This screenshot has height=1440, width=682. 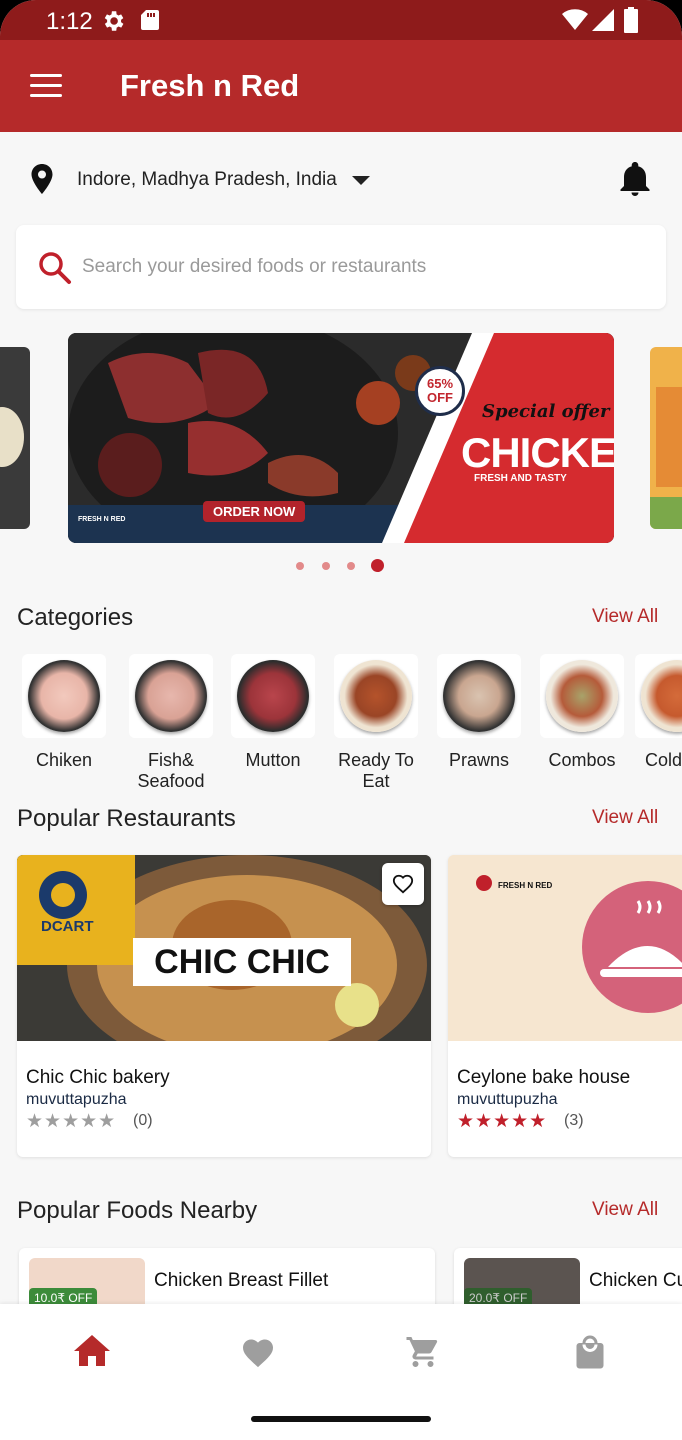 I want to click on search-bar, so click(x=341, y=267).